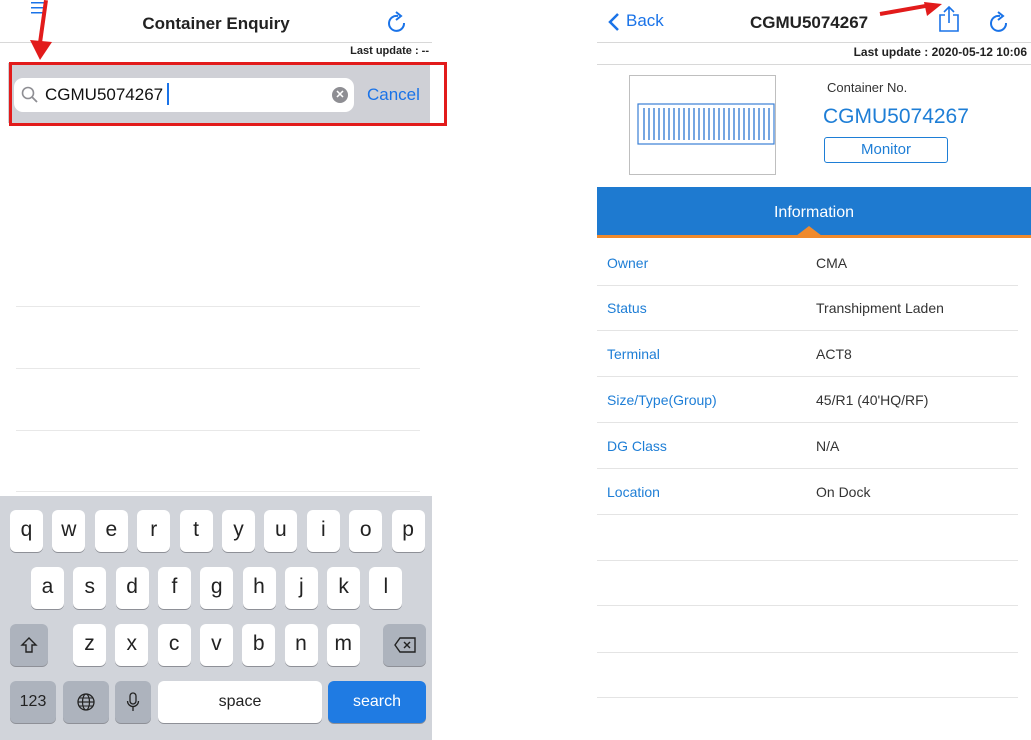 The image size is (1031, 740). I want to click on info-row-value: CMA, so click(832, 263).